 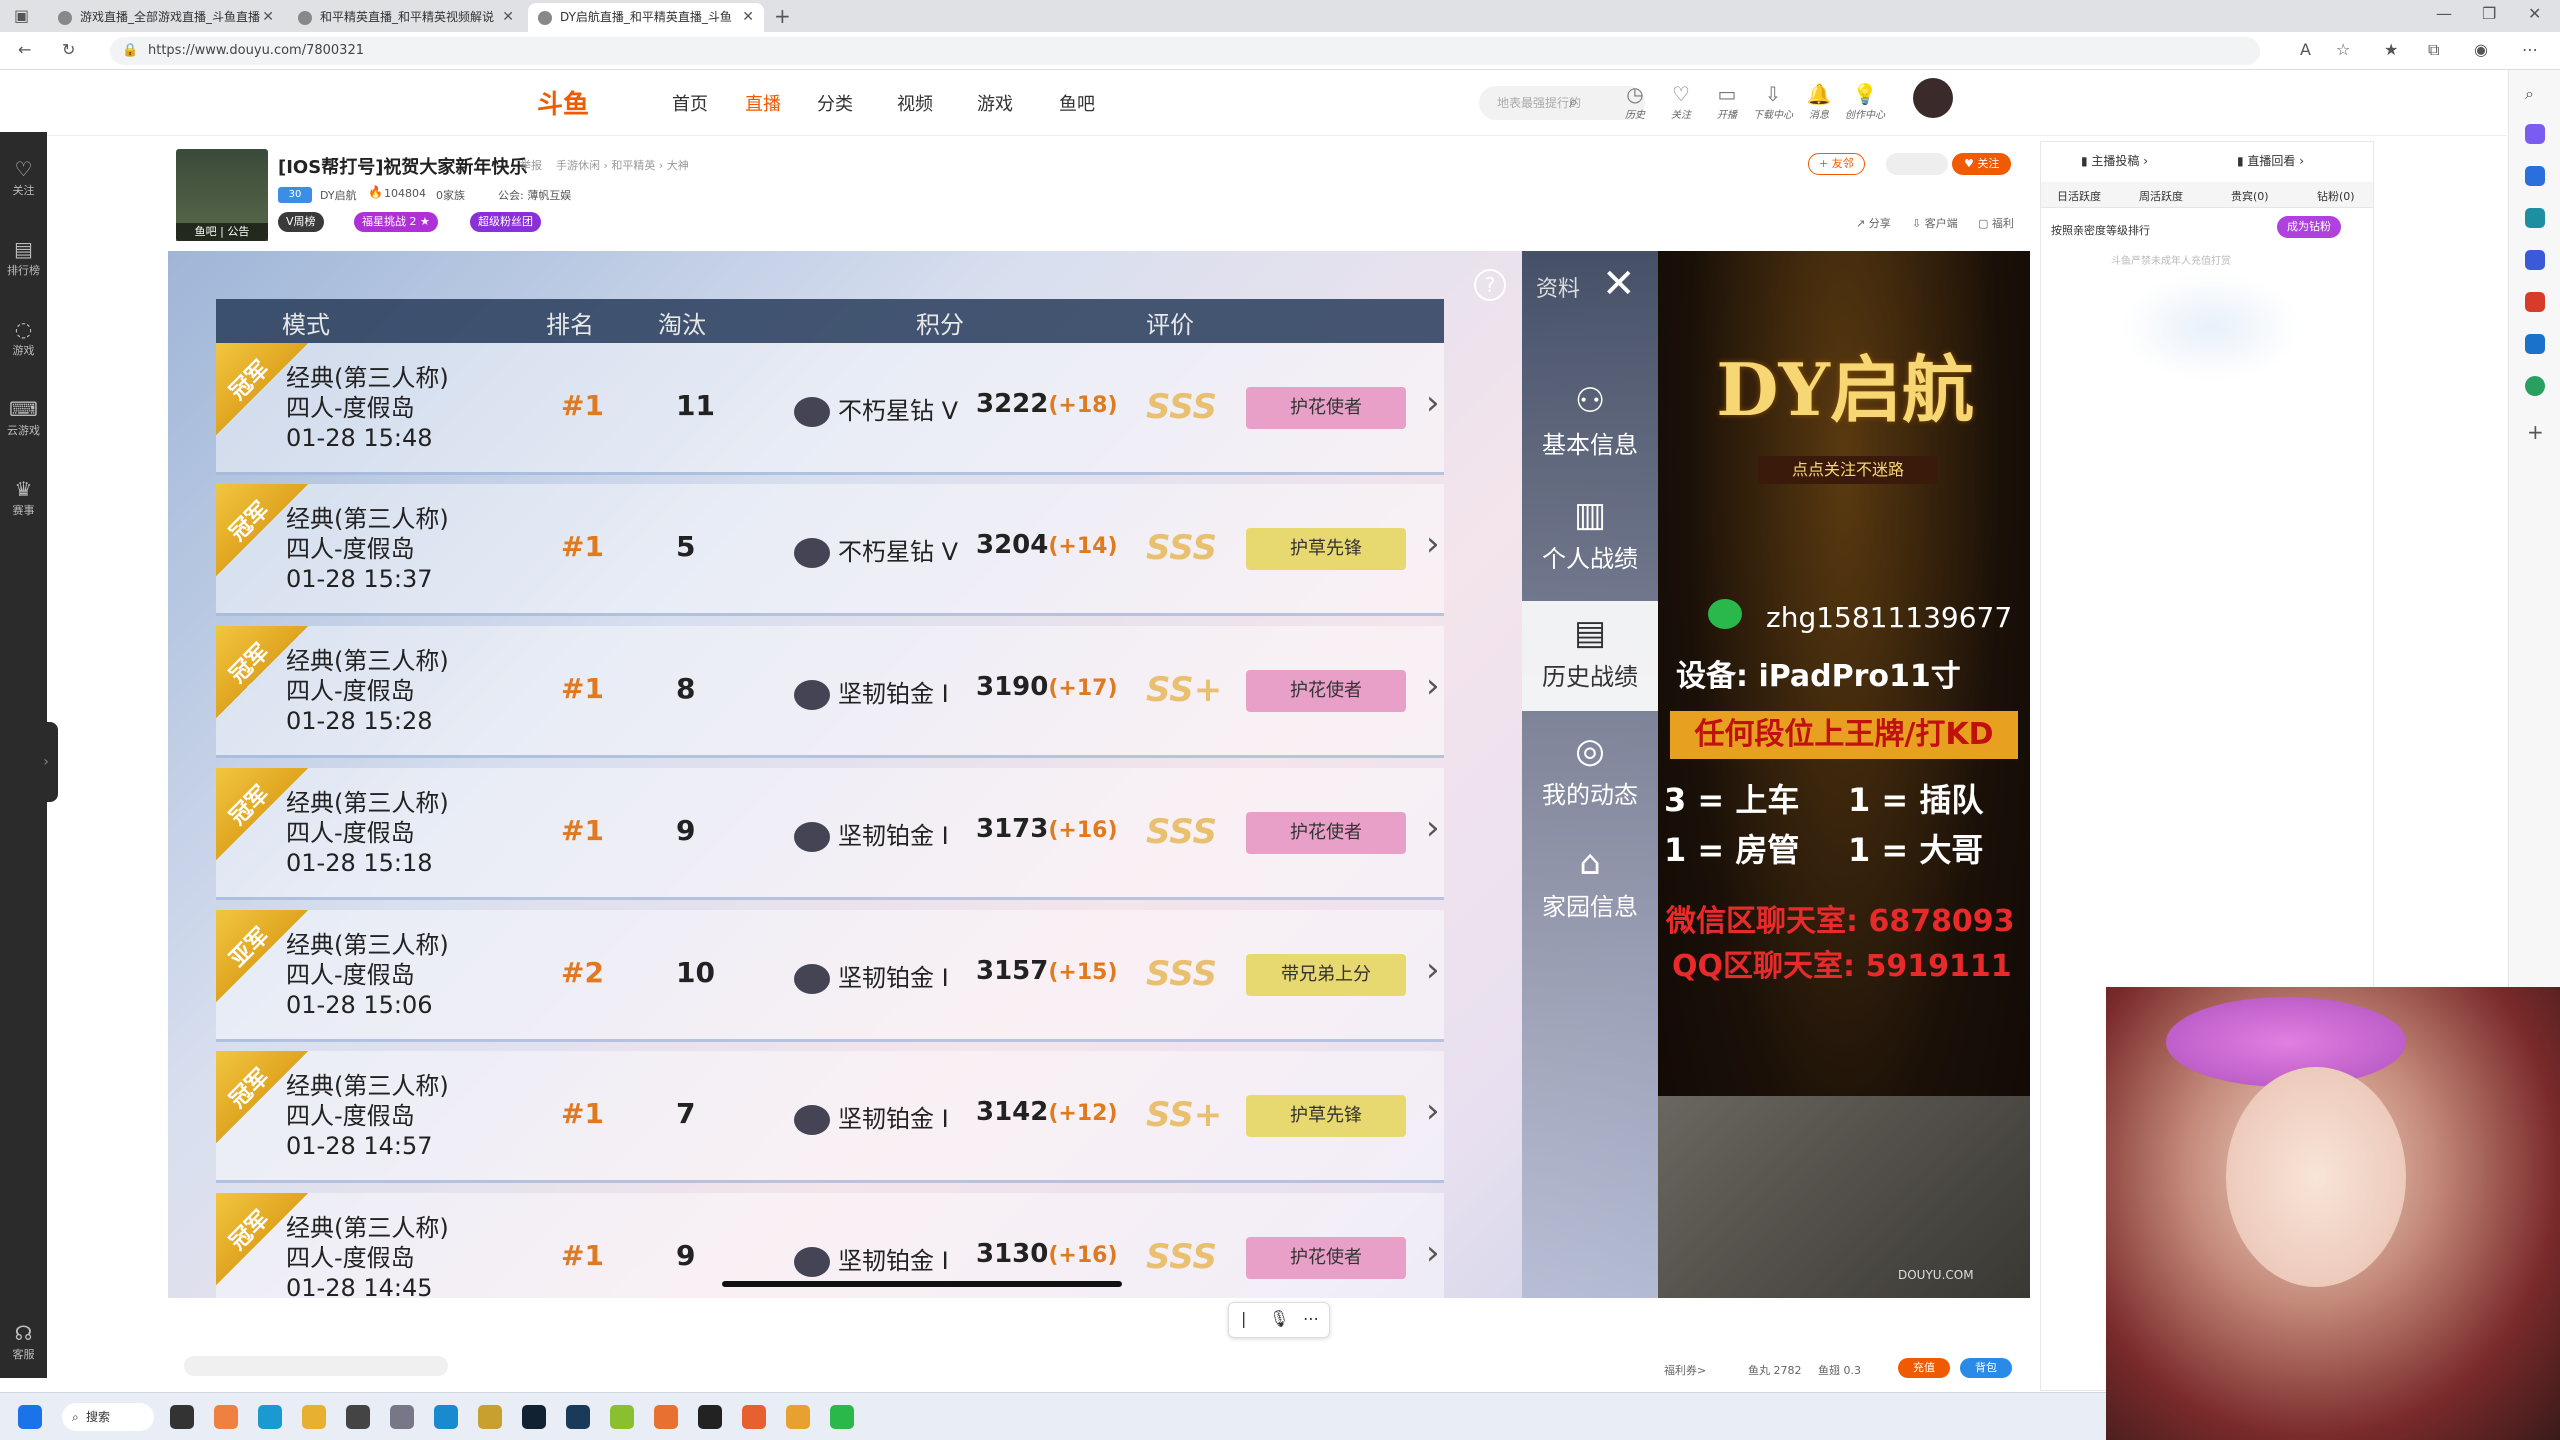 What do you see at coordinates (1279, 1318) in the screenshot?
I see `microphone-icon: 🎙` at bounding box center [1279, 1318].